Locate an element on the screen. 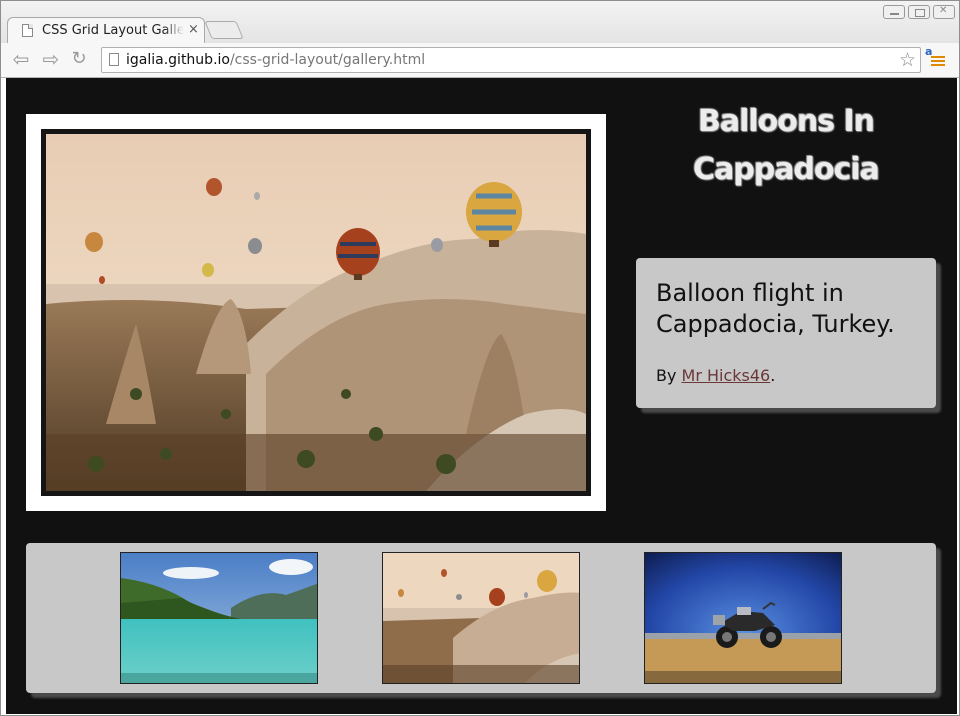  maximize-button is located at coordinates (919, 12).